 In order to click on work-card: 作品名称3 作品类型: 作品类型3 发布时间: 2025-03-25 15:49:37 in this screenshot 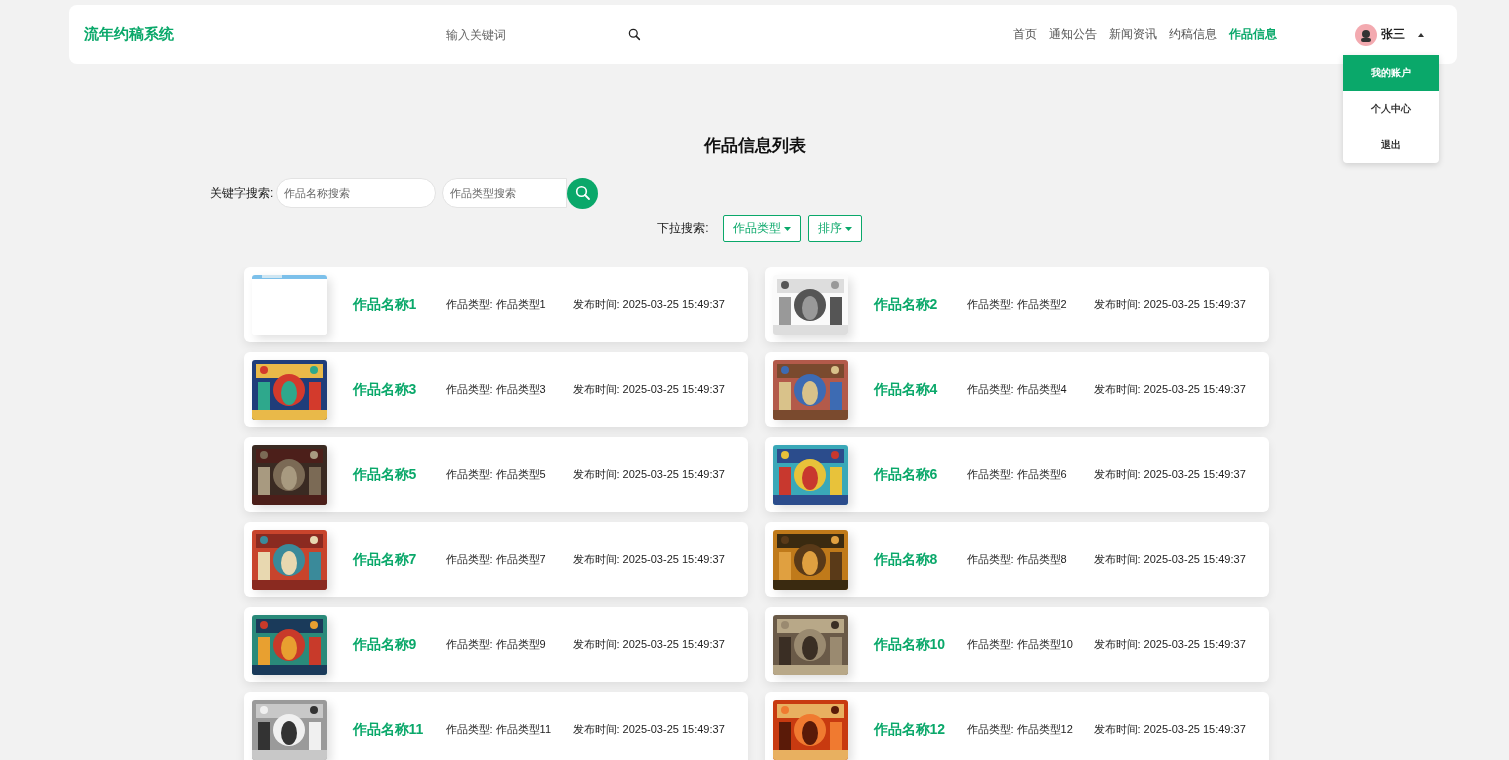, I will do `click(495, 389)`.